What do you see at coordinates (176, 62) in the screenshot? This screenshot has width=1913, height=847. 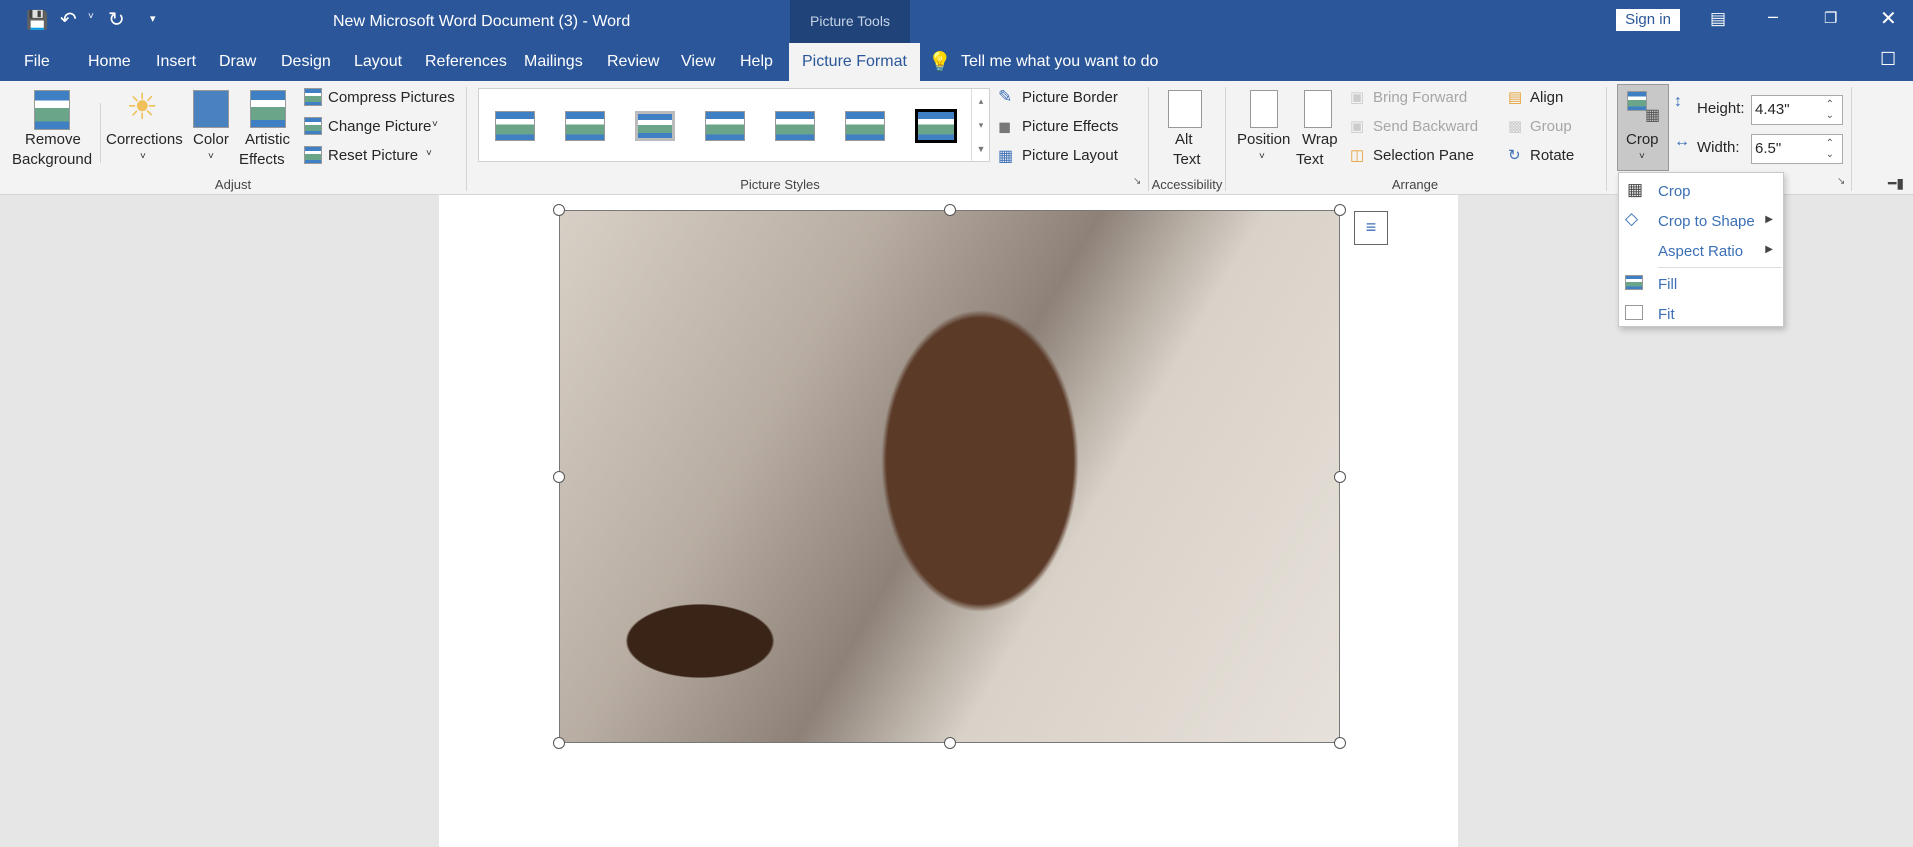 I see `tab-insert: Insert` at bounding box center [176, 62].